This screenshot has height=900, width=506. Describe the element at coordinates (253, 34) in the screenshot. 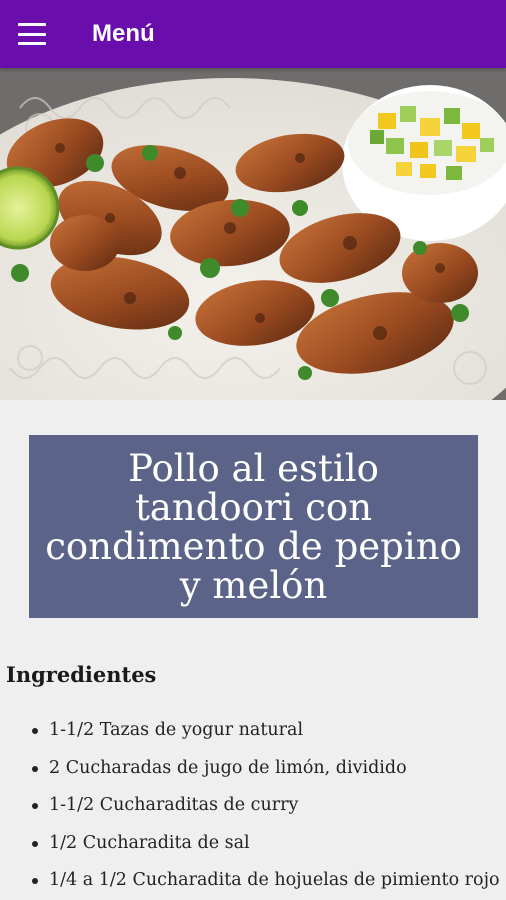

I see `app-bar: Menú` at that location.